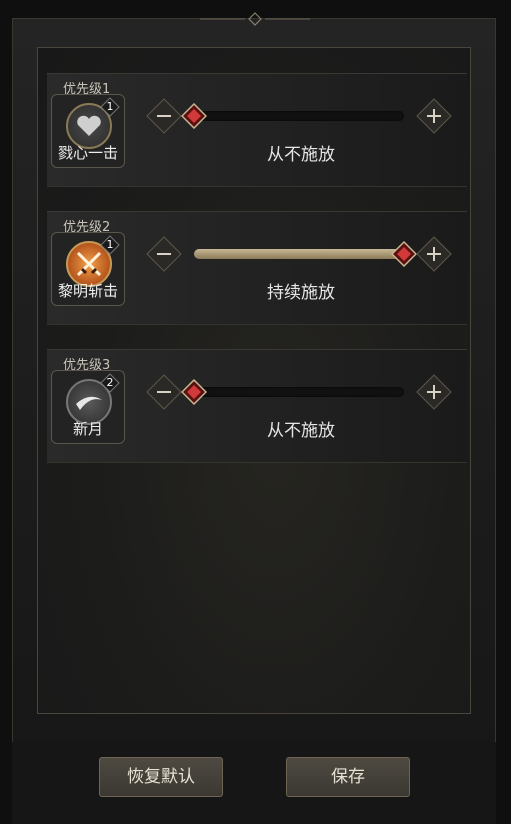 This screenshot has height=824, width=511. Describe the element at coordinates (257, 406) in the screenshot. I see `skill-row-3: 优先级3 2 新月 从不施放` at that location.